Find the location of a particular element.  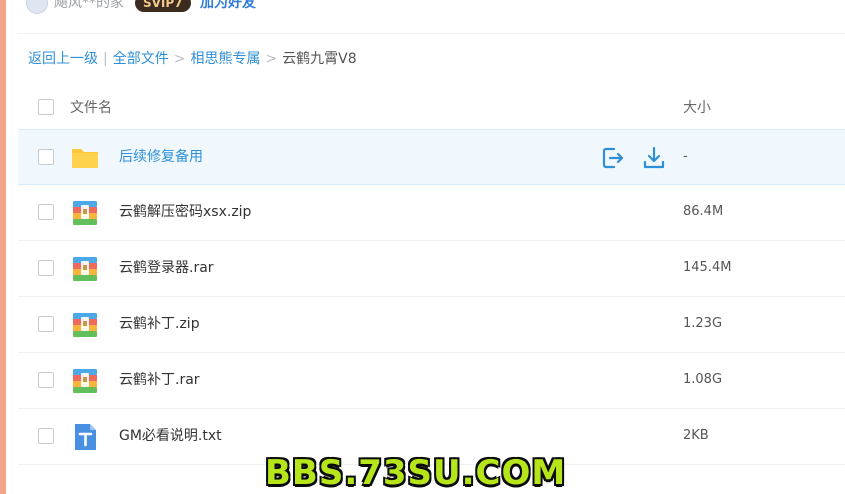

file-list-header: 文件名 大小 is located at coordinates (431, 107).